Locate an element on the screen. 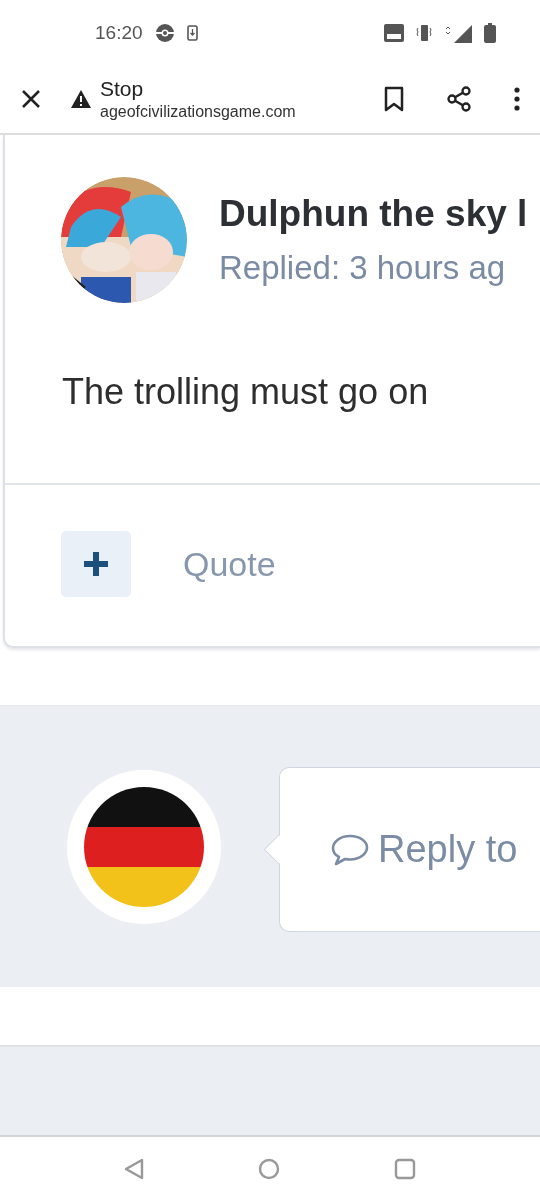 The height and width of the screenshot is (1200, 540). vibrate-icon is located at coordinates (424, 32).